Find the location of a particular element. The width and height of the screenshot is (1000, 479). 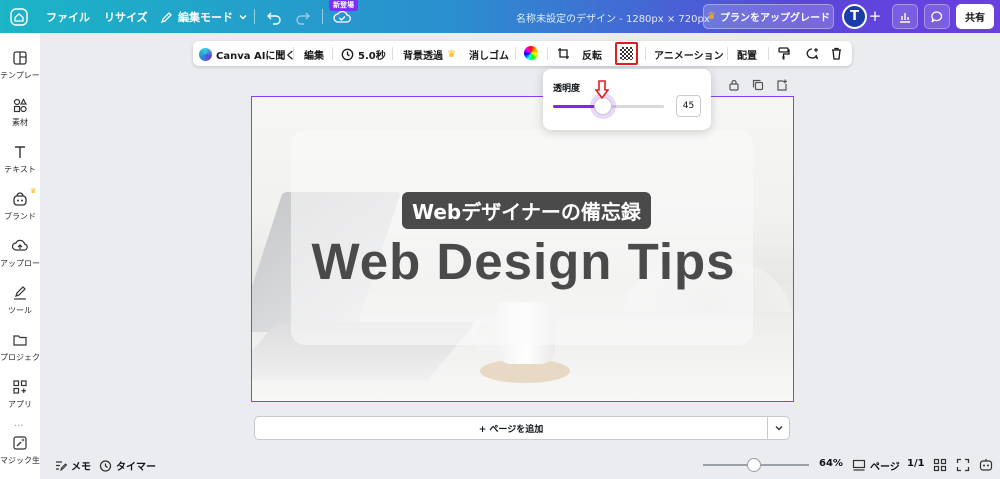

page-actions is located at coordinates (758, 85).